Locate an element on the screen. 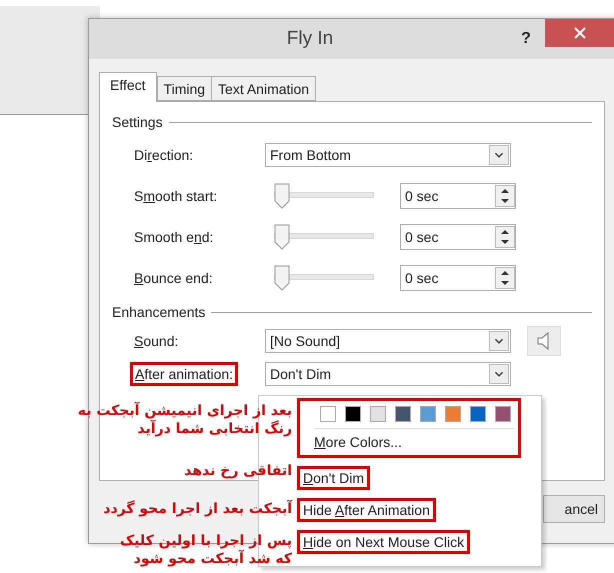  window-title: Fly In is located at coordinates (310, 39).